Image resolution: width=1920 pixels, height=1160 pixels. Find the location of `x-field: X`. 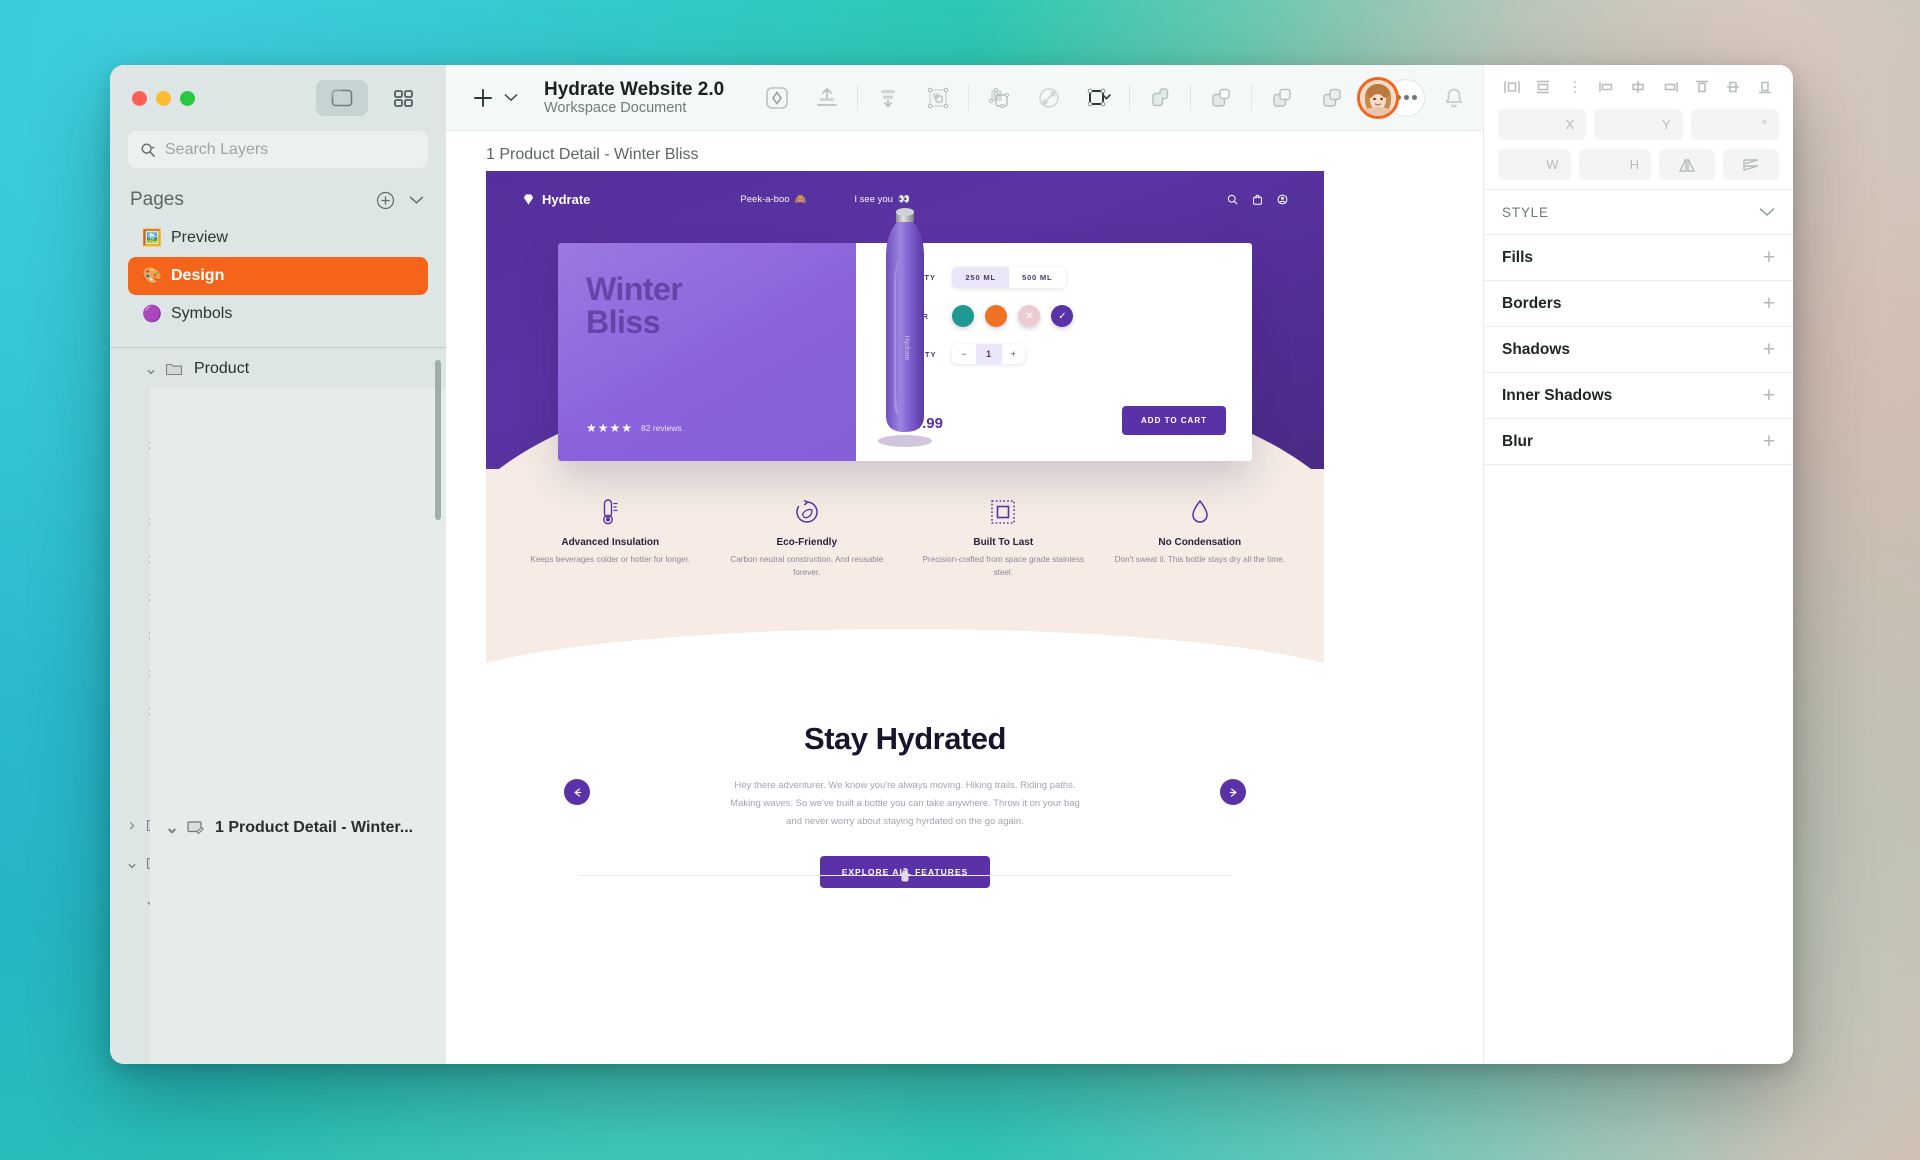

x-field: X is located at coordinates (1542, 124).